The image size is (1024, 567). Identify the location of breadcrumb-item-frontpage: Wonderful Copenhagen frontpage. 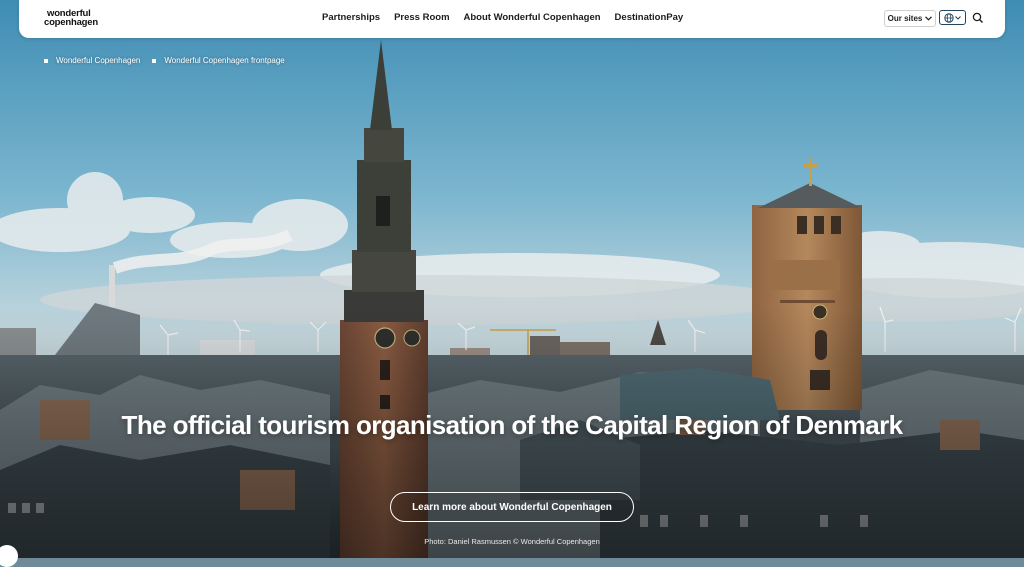
(218, 60).